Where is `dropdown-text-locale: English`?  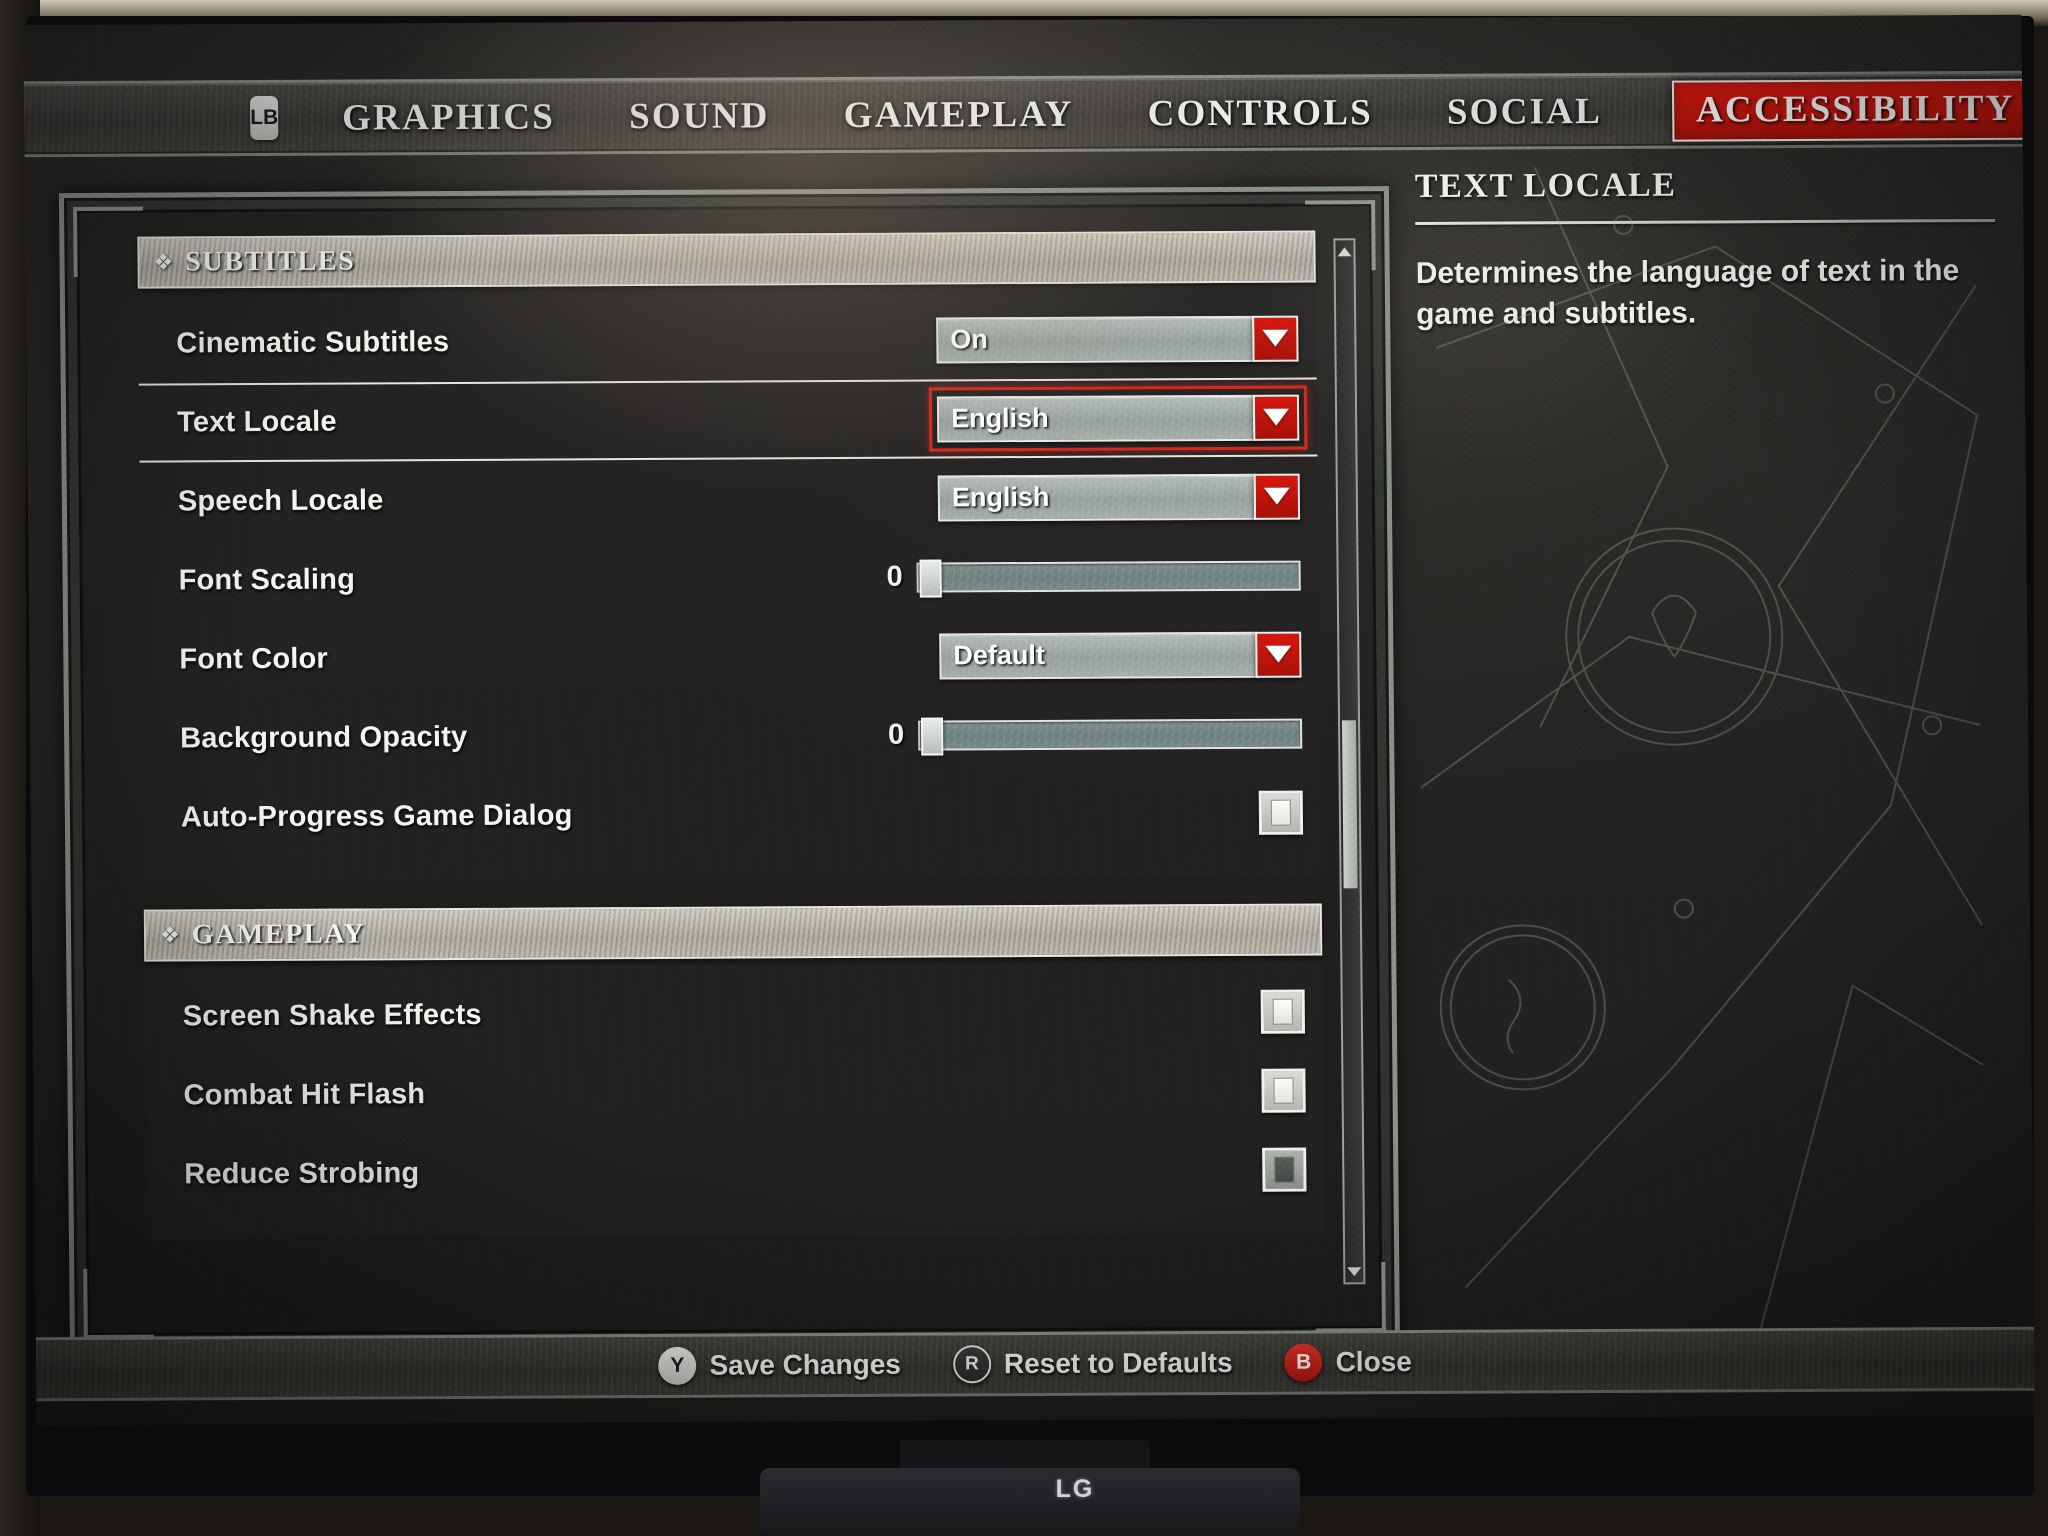
dropdown-text-locale: English is located at coordinates (1118, 418).